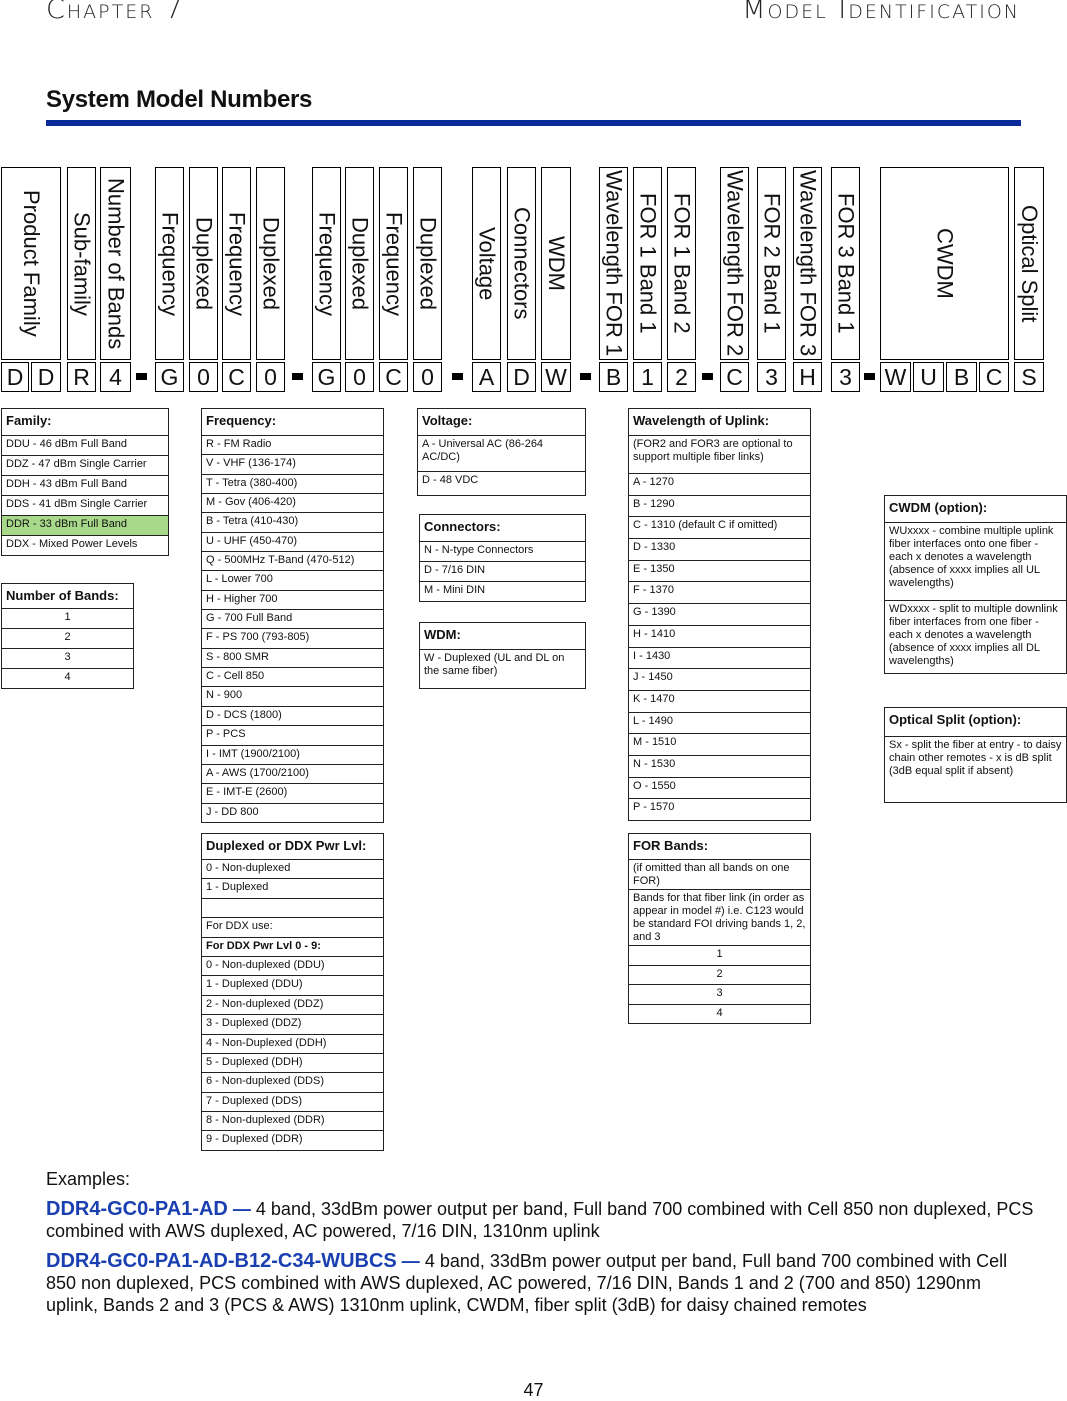 The image size is (1067, 1401). Describe the element at coordinates (1029, 377) in the screenshot. I see `field-code-box: S` at that location.